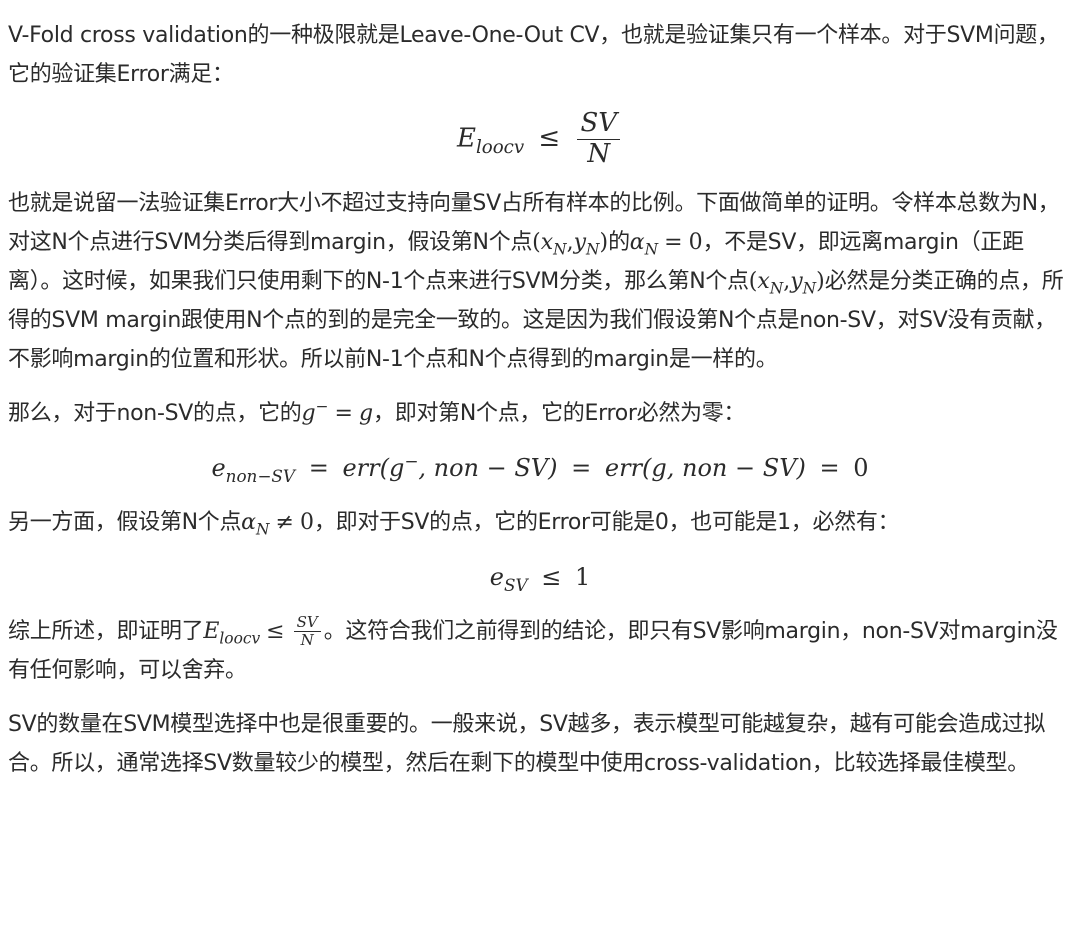 This screenshot has height=931, width=1070. I want to click on formula-loocv-bound: Eloocv ≤ SV N, so click(539, 139).